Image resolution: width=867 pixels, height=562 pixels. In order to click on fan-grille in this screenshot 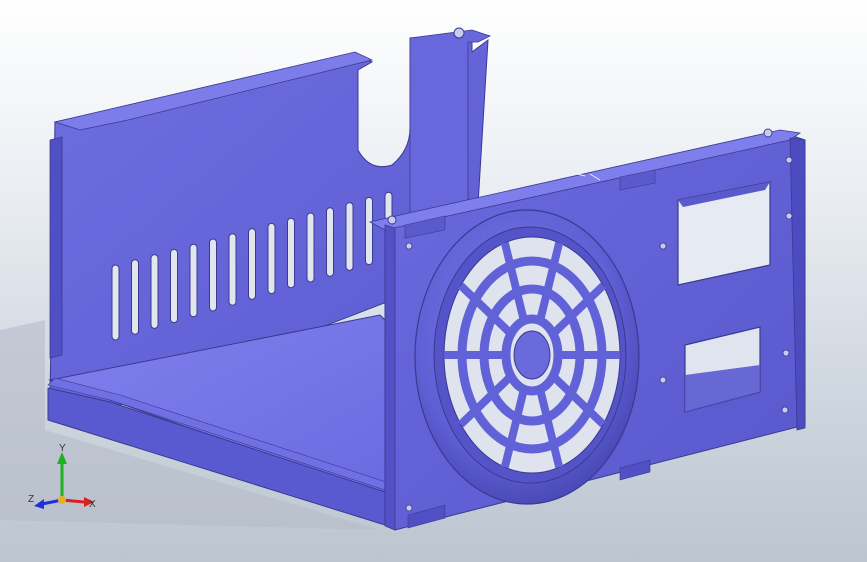, I will do `click(527, 357)`.